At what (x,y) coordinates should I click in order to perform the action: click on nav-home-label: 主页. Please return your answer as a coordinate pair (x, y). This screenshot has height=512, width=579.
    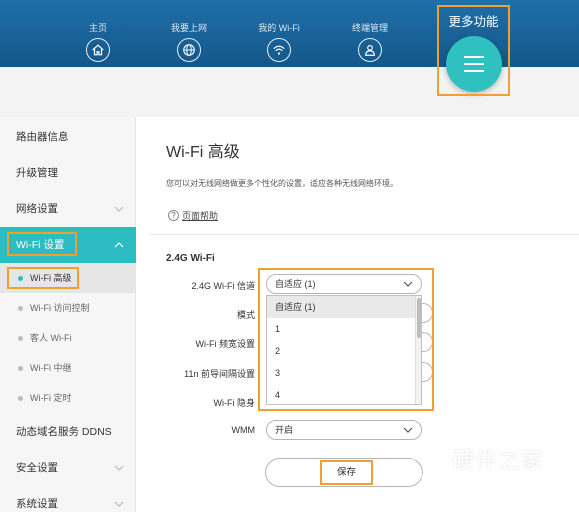
    Looking at the image, I should click on (97, 28).